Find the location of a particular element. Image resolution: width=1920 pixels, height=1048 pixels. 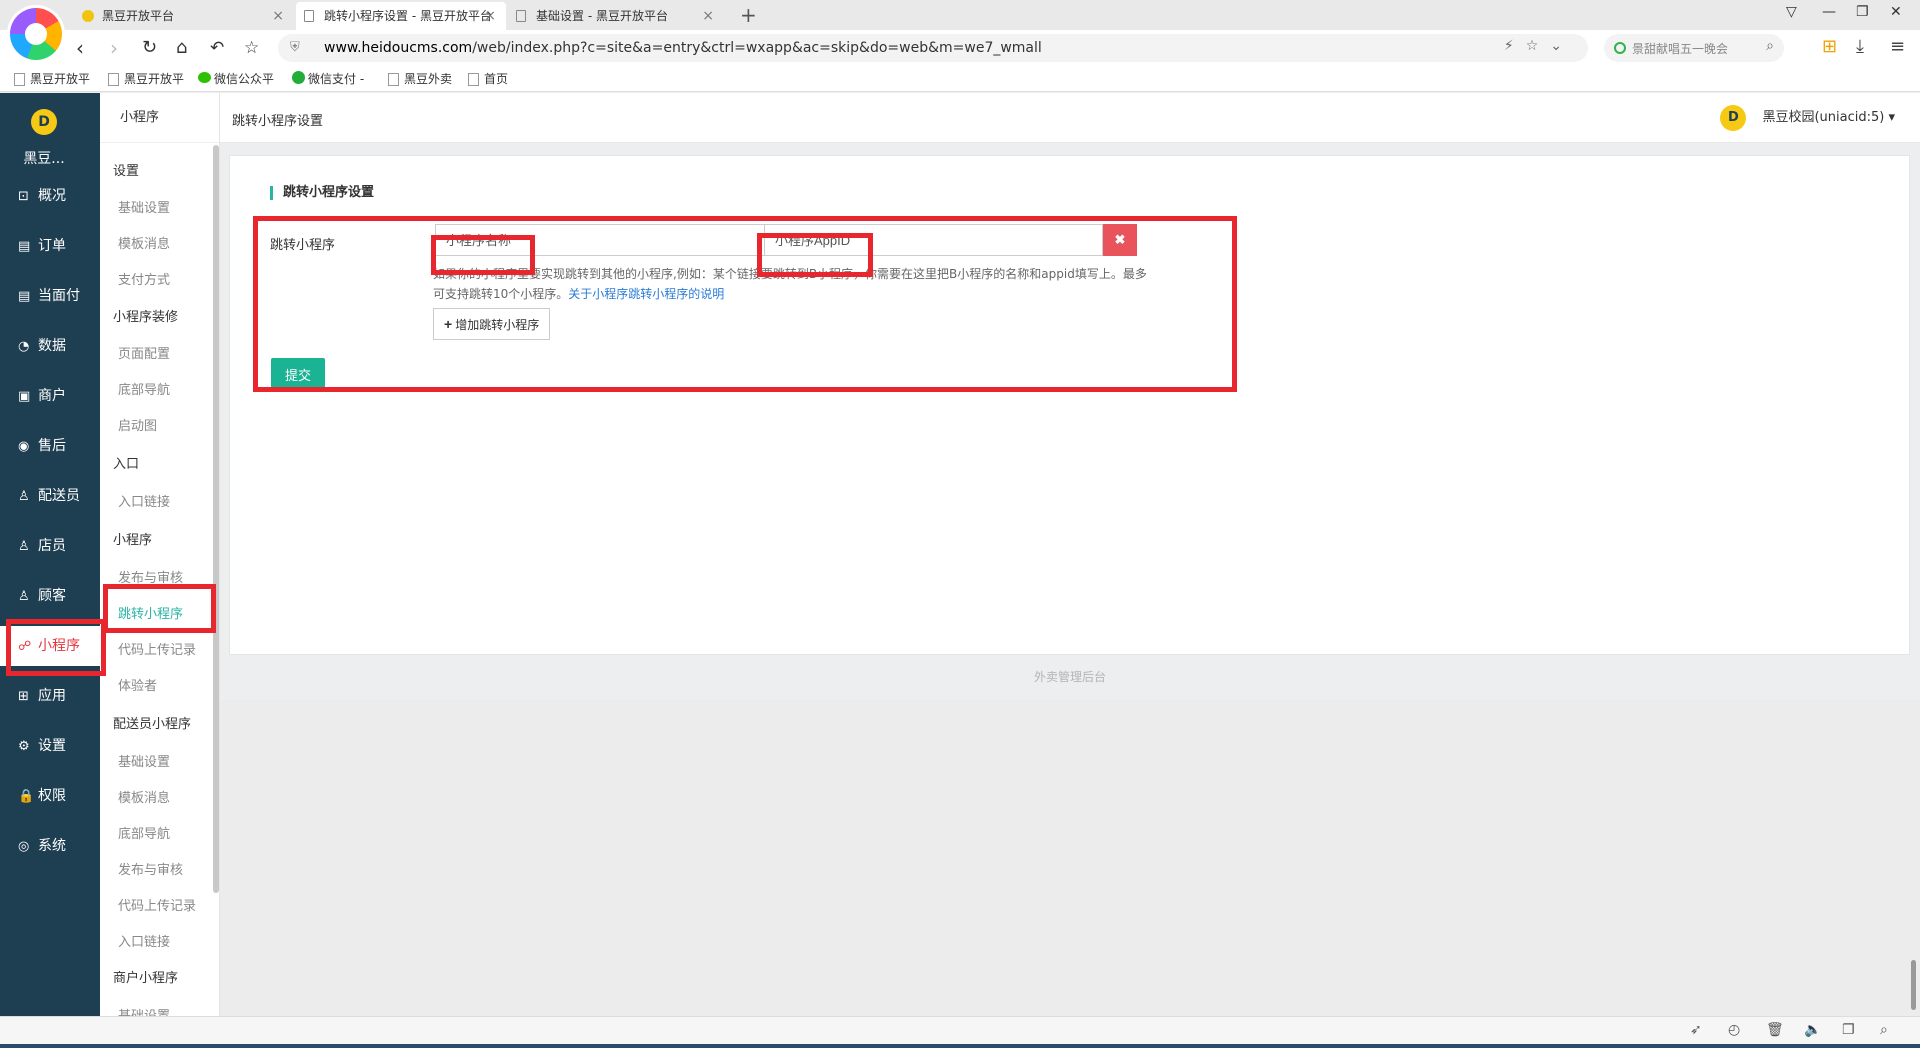

browser-tab: 黑豆开放平台 × is located at coordinates (184, 16).